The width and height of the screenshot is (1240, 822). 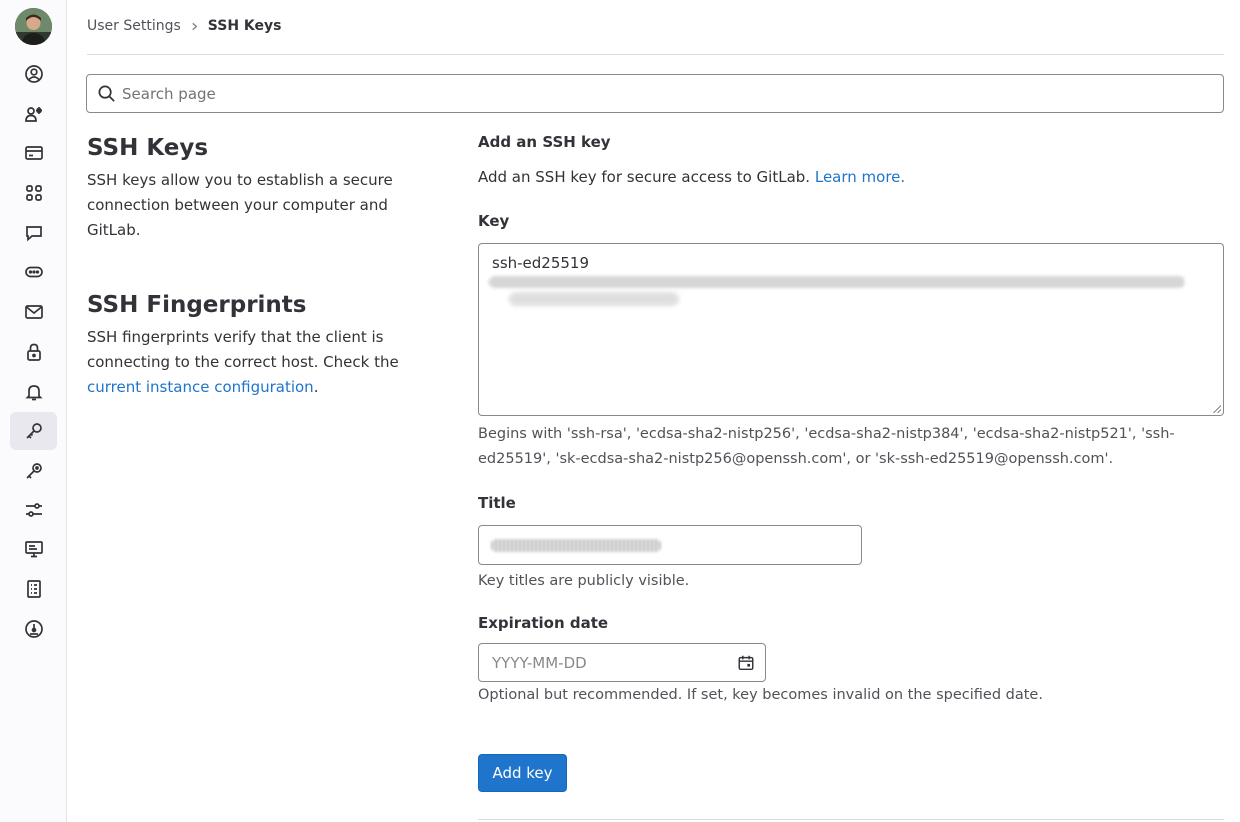 I want to click on sidebar-item-active-sessions, so click(x=33, y=549).